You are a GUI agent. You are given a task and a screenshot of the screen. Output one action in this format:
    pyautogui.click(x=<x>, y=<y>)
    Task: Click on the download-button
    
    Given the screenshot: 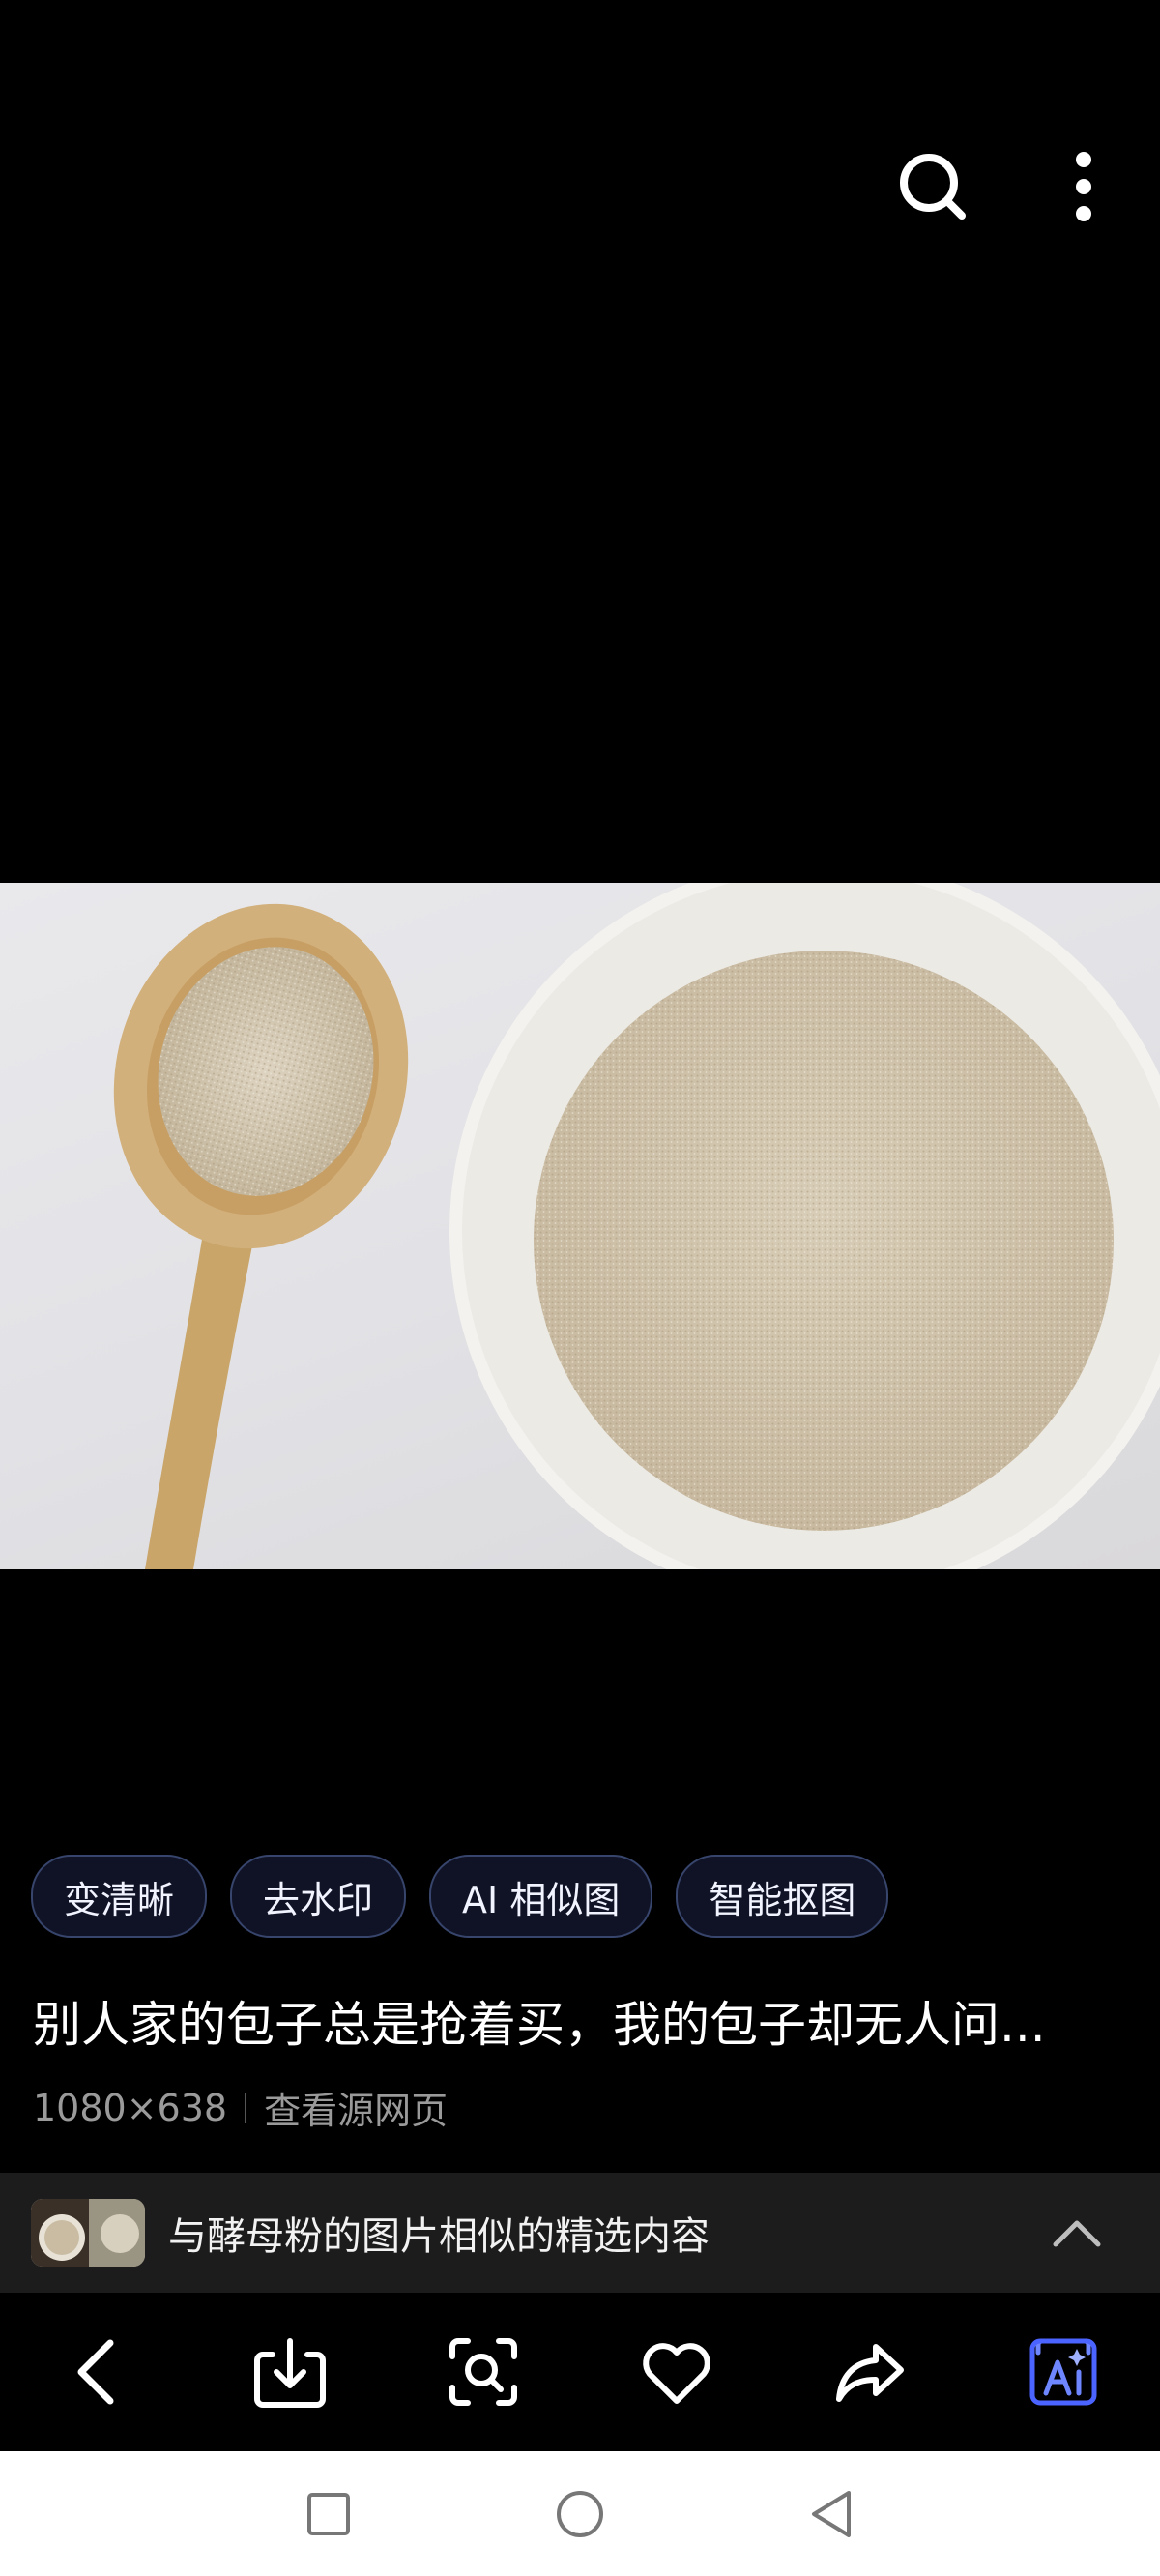 What is the action you would take?
    pyautogui.click(x=290, y=2372)
    